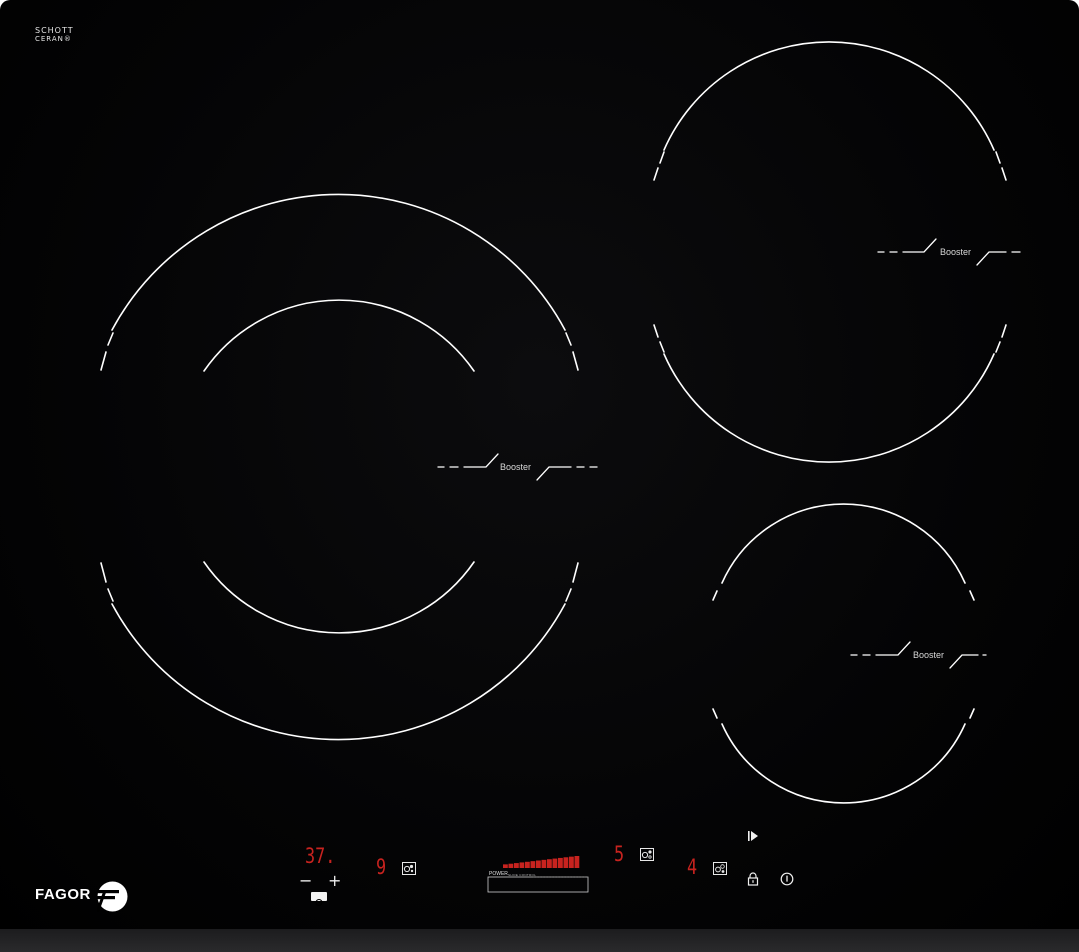 Image resolution: width=1079 pixels, height=952 pixels. I want to click on power-icon, so click(787, 878).